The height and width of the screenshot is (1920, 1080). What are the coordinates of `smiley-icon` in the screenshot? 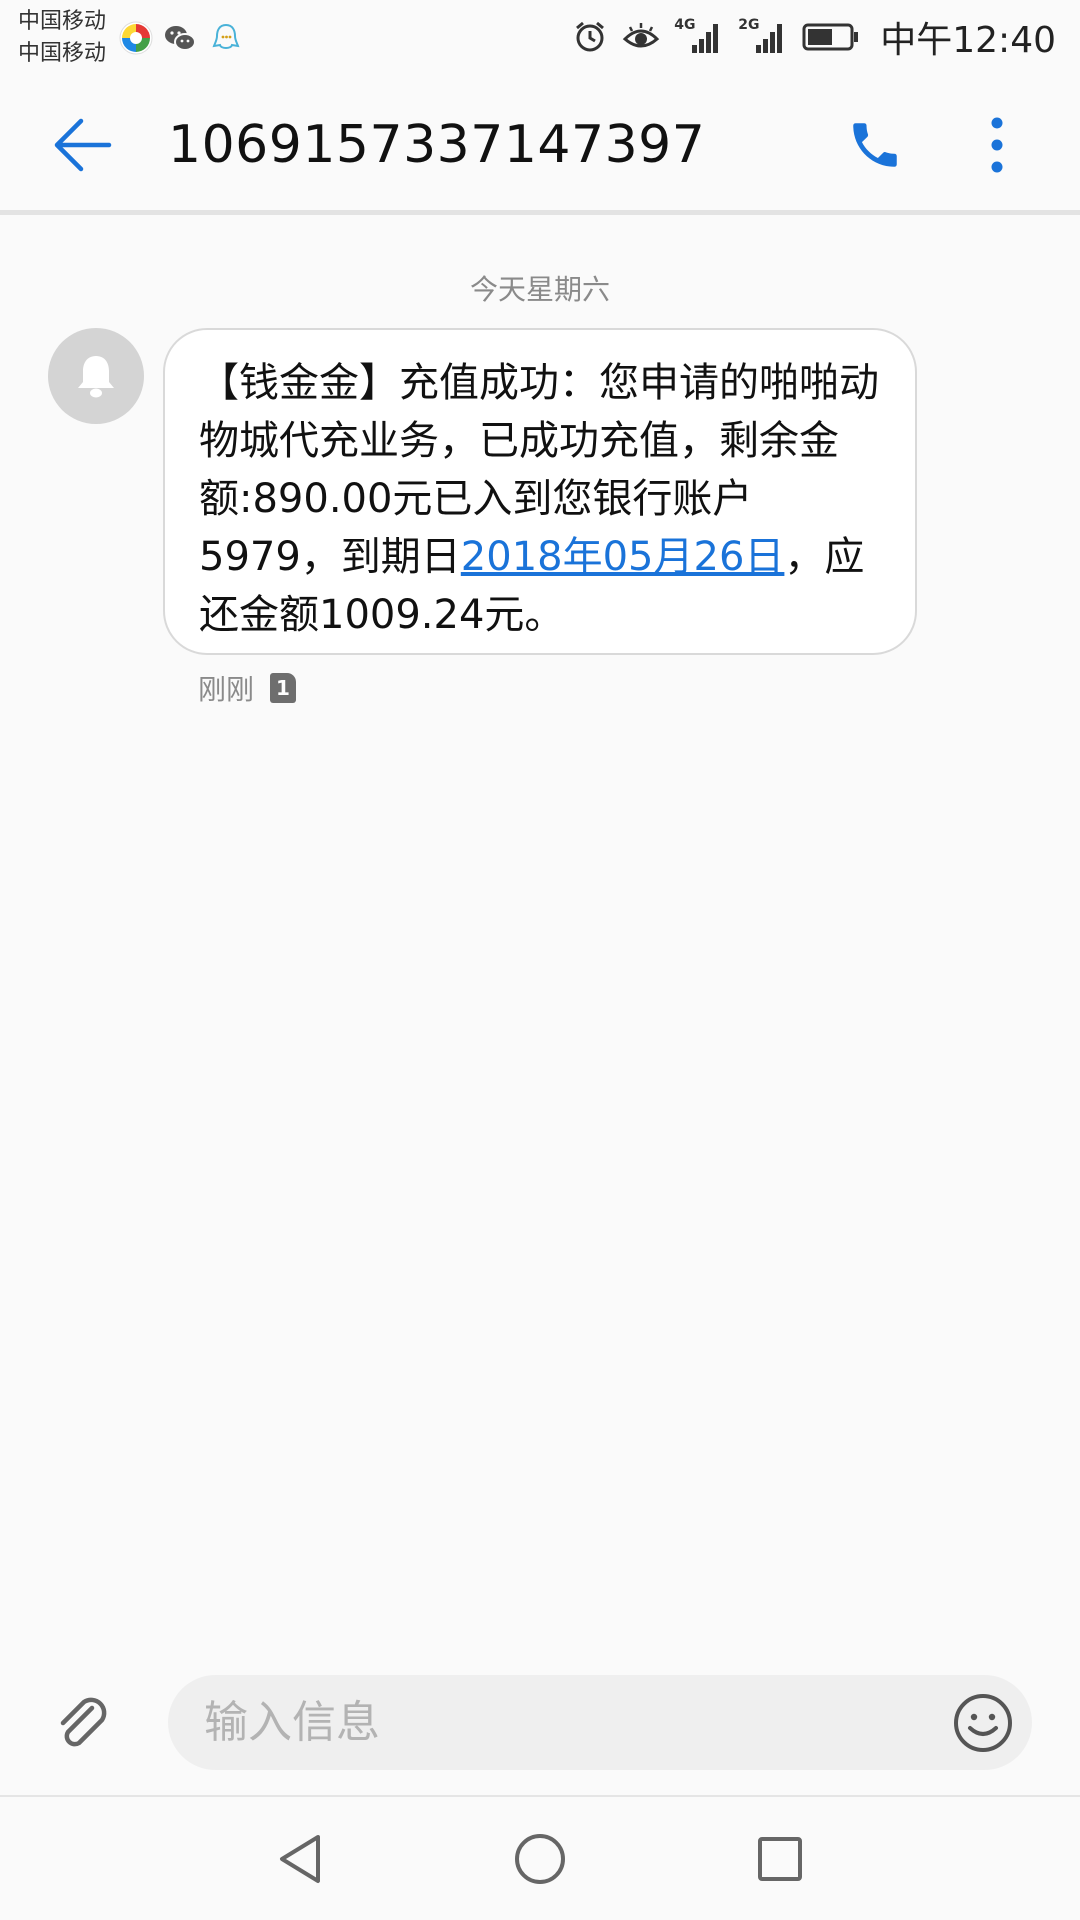 It's located at (983, 1723).